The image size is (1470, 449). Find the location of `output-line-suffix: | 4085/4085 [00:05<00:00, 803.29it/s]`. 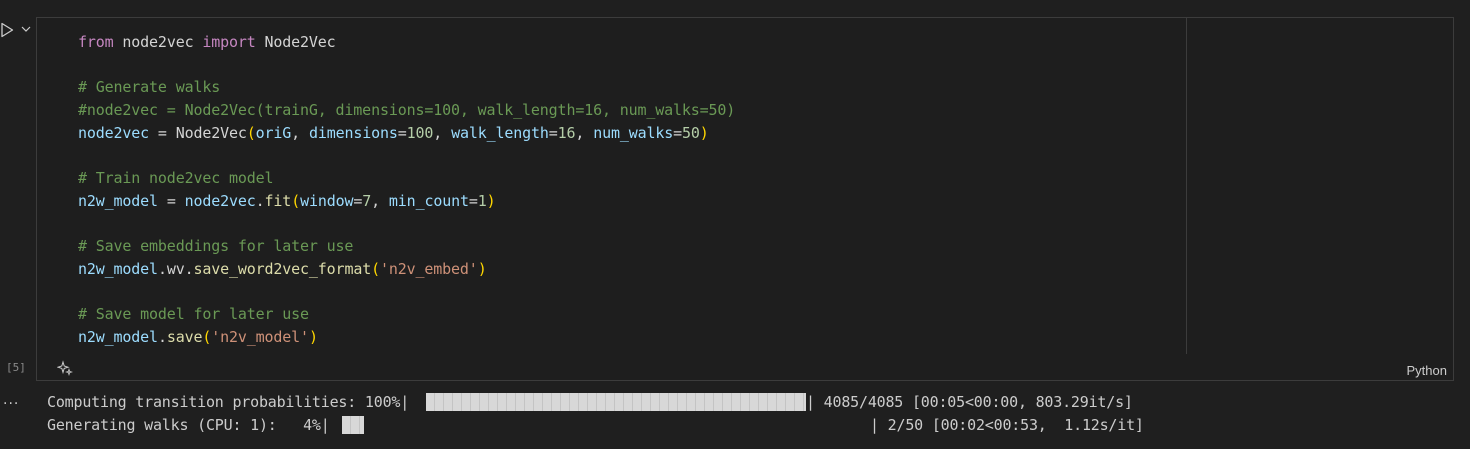

output-line-suffix: | 4085/4085 [00:05<00:00, 803.29it/s] is located at coordinates (969, 402).